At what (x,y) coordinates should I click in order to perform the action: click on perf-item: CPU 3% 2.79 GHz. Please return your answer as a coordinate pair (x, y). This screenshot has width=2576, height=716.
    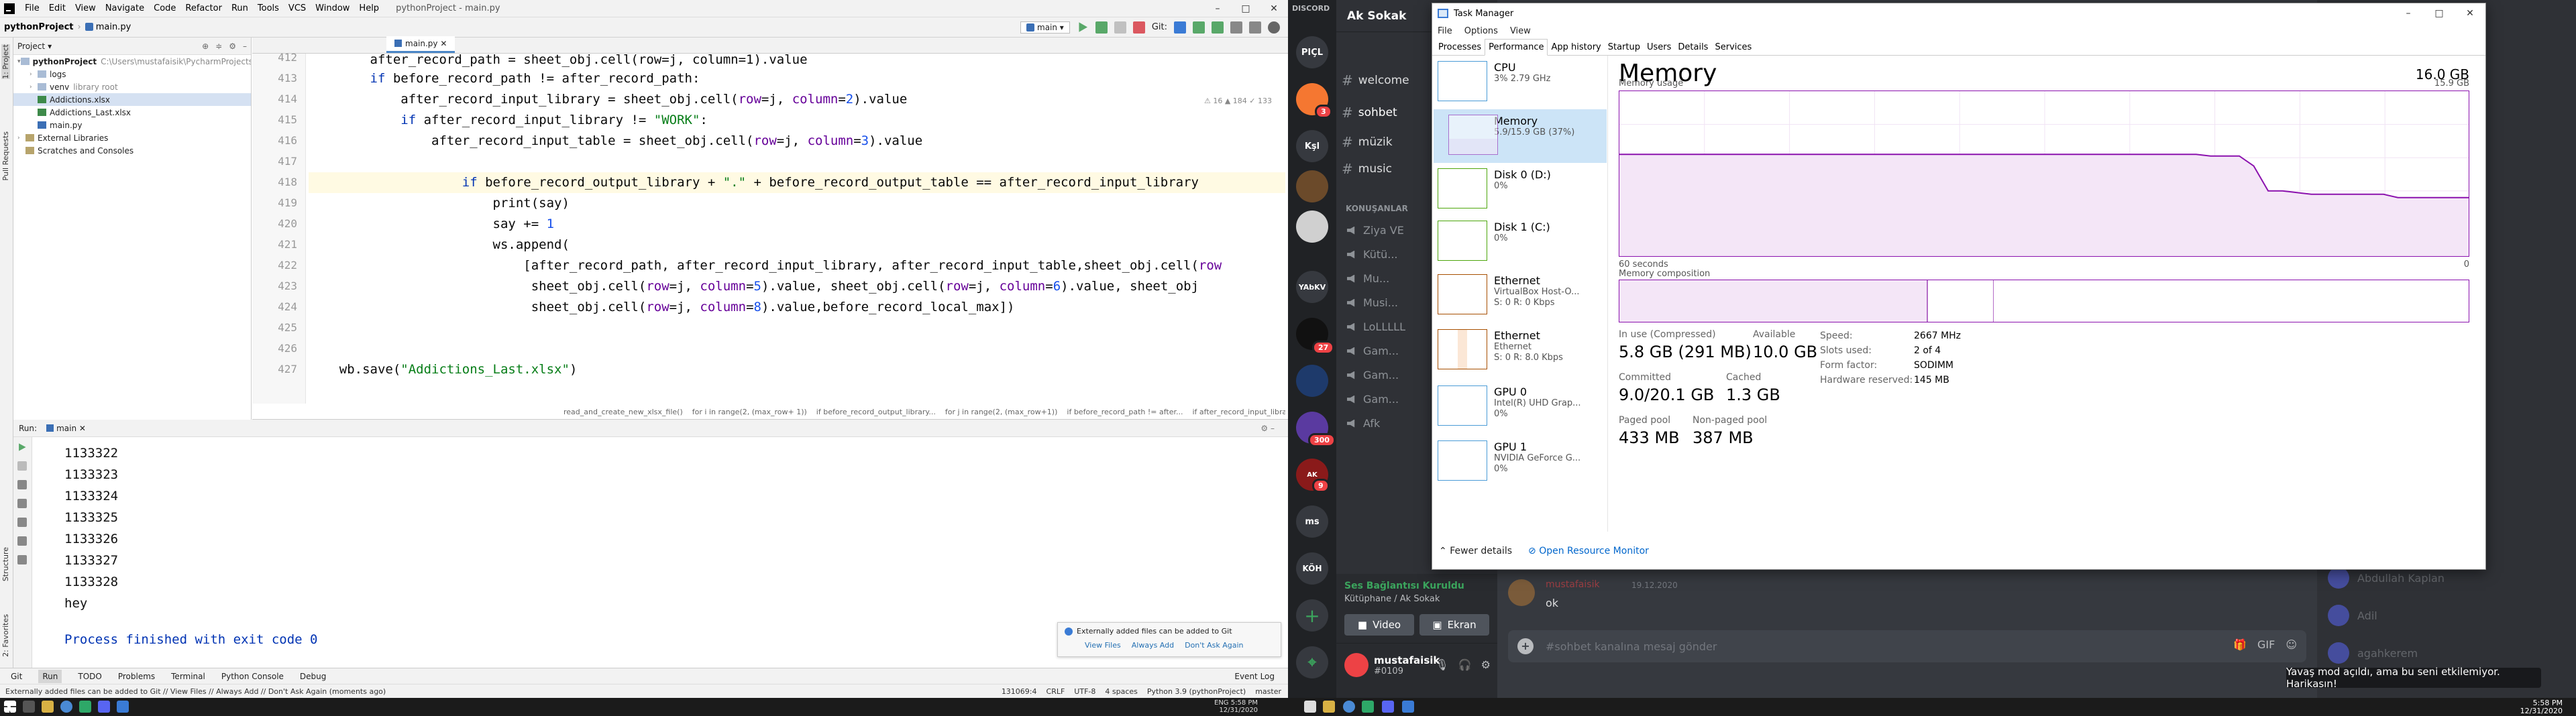
    Looking at the image, I should click on (1520, 82).